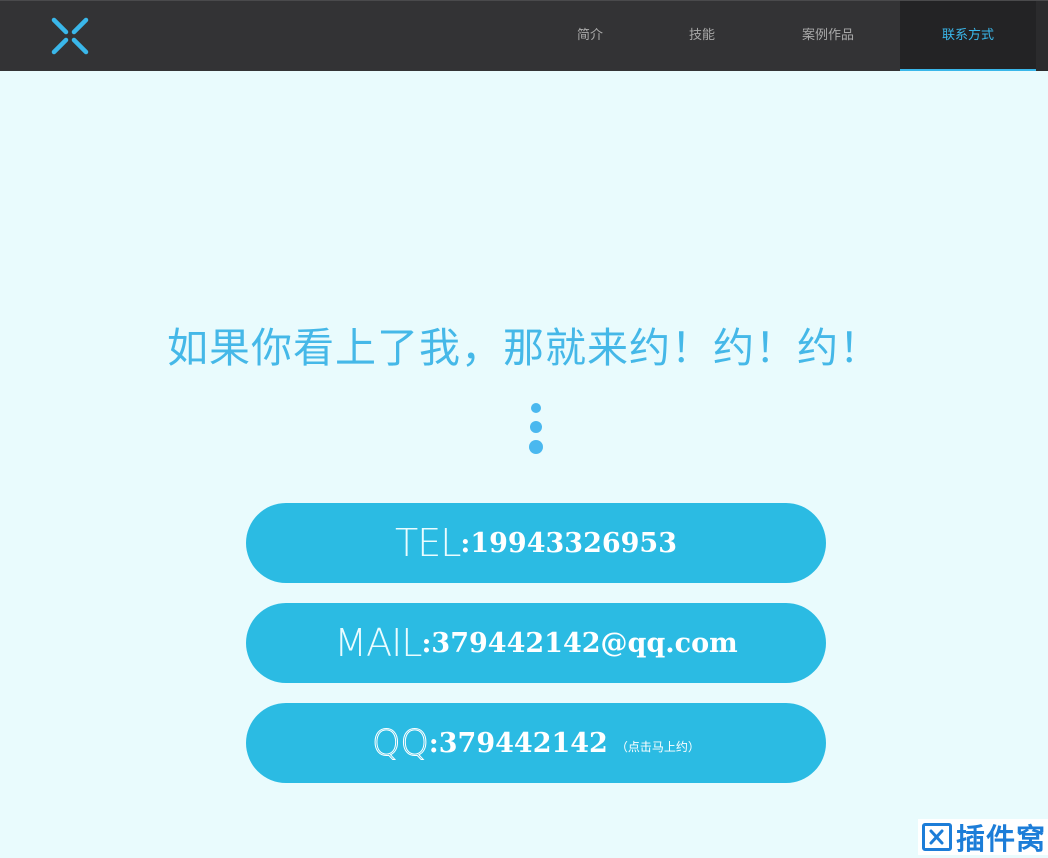 Image resolution: width=1048 pixels, height=858 pixels. I want to click on qq-note: （点击马上约）, so click(657, 746).